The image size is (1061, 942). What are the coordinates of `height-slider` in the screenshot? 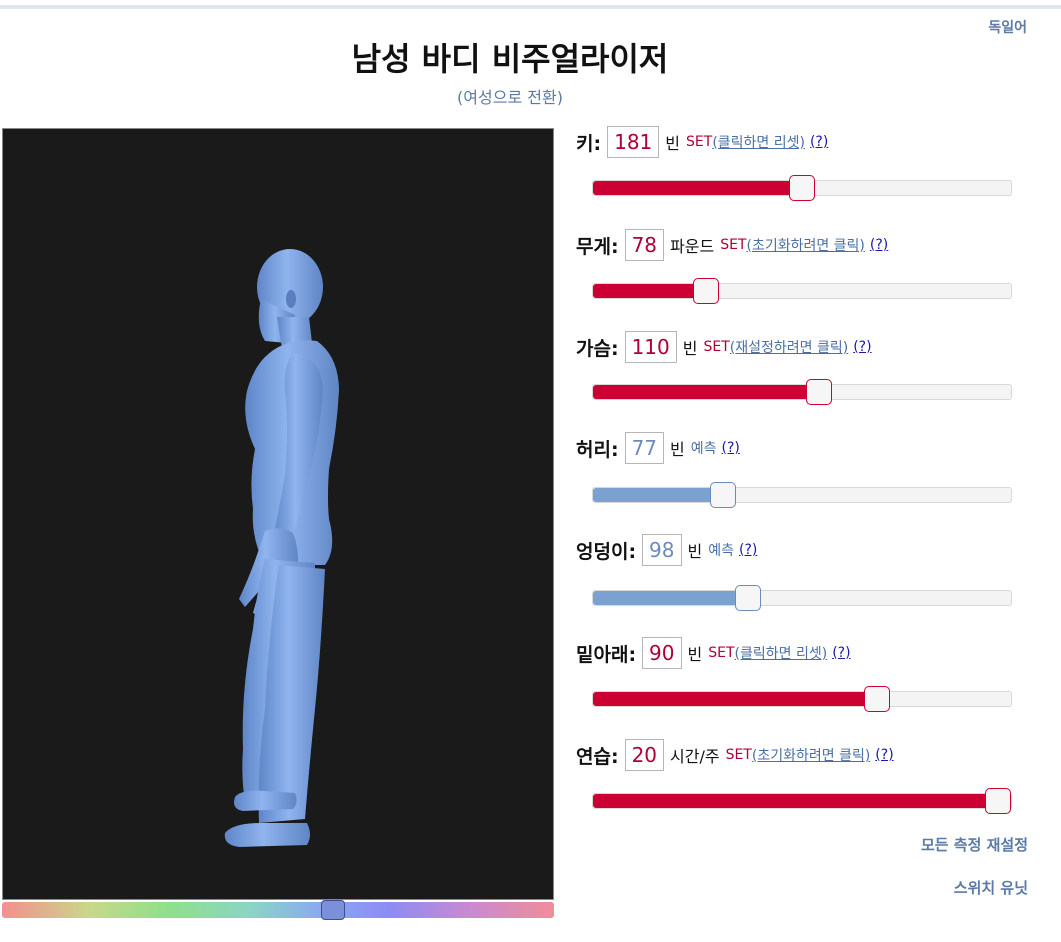 It's located at (802, 188).